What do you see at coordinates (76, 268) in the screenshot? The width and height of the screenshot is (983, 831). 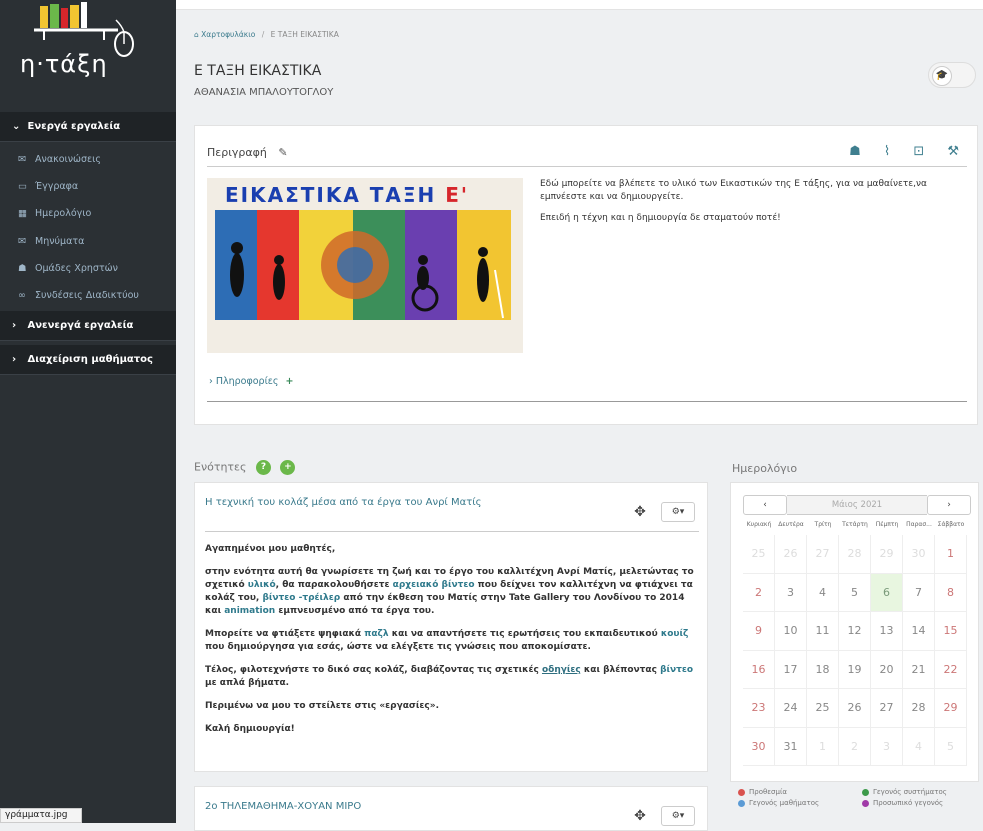 I see `sidebar-item-label: Ομάδες Χρηστών` at bounding box center [76, 268].